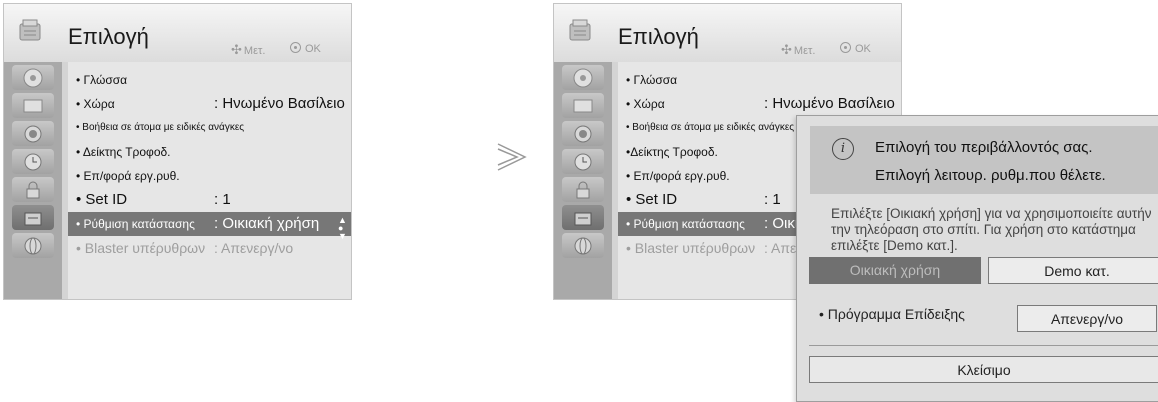 The height and width of the screenshot is (402, 1158). Describe the element at coordinates (983, 369) in the screenshot. I see `close-button: Κλείσιμο` at that location.